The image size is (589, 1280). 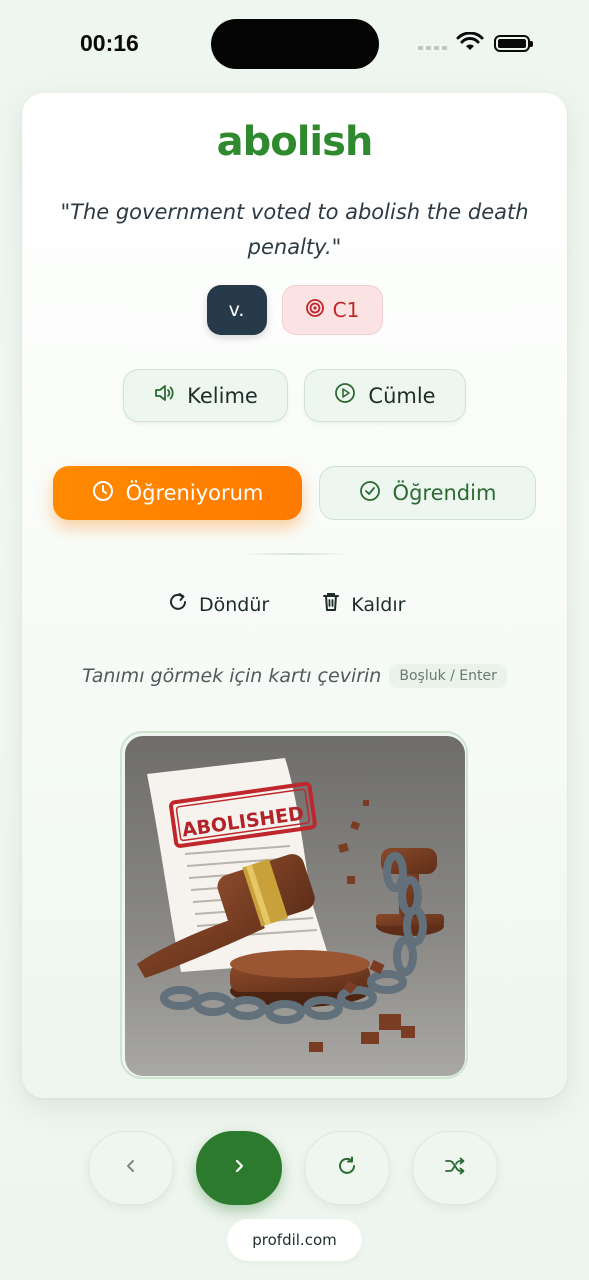 What do you see at coordinates (346, 310) in the screenshot?
I see `level-label: C1` at bounding box center [346, 310].